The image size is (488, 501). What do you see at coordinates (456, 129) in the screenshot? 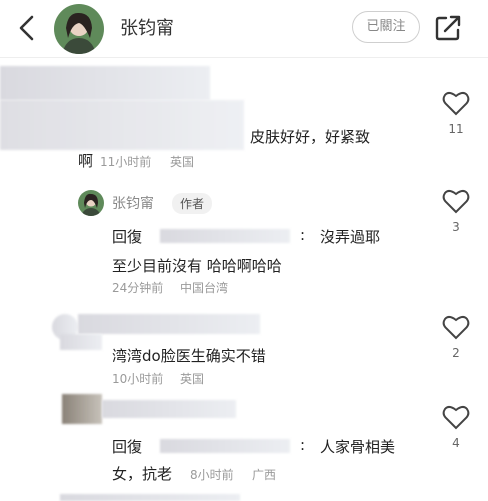
I see `like-count: 11` at bounding box center [456, 129].